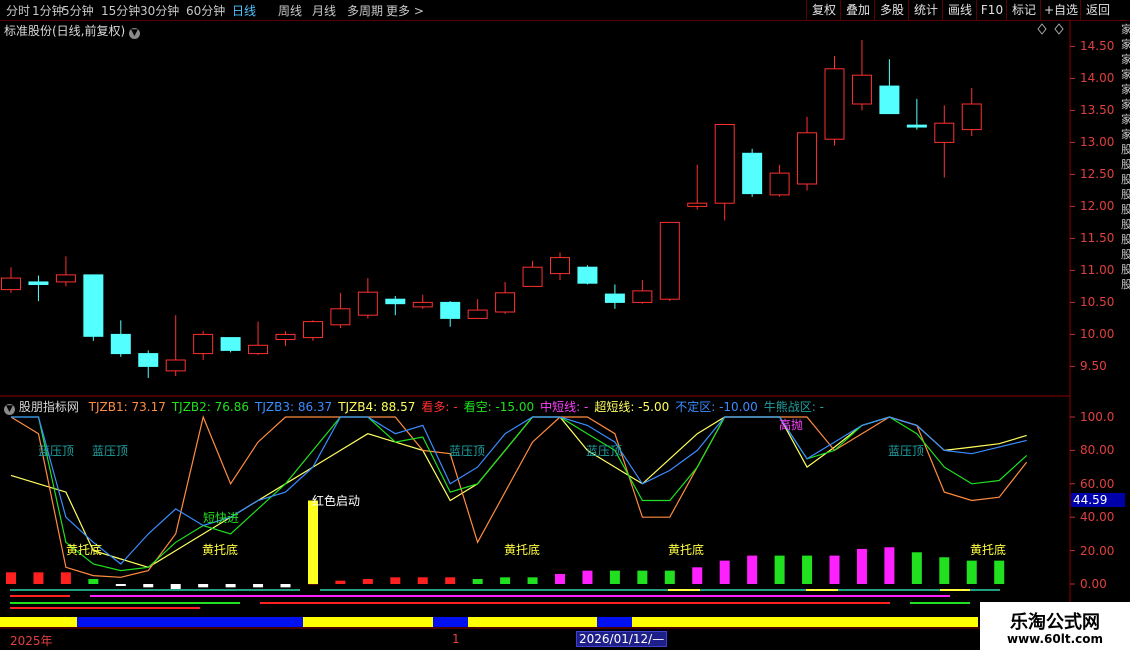 Image resolution: width=1130 pixels, height=650 pixels. What do you see at coordinates (991, 10) in the screenshot?
I see `toolbar-action-6: F10` at bounding box center [991, 10].